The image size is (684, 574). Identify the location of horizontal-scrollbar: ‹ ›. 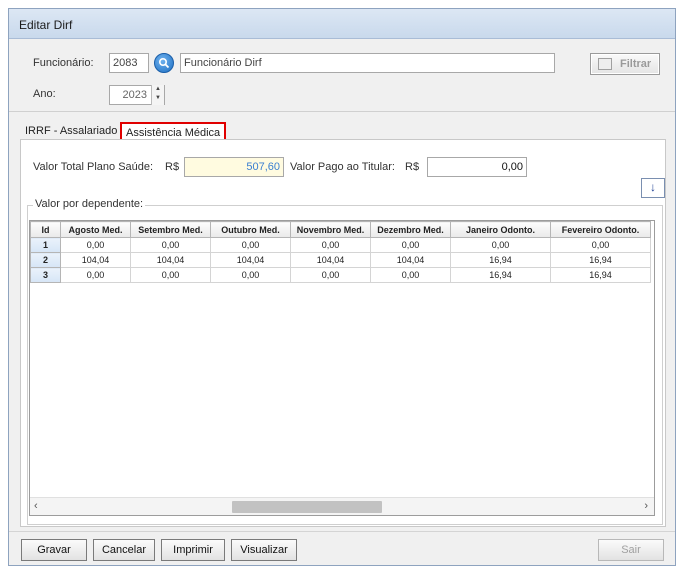
(342, 506).